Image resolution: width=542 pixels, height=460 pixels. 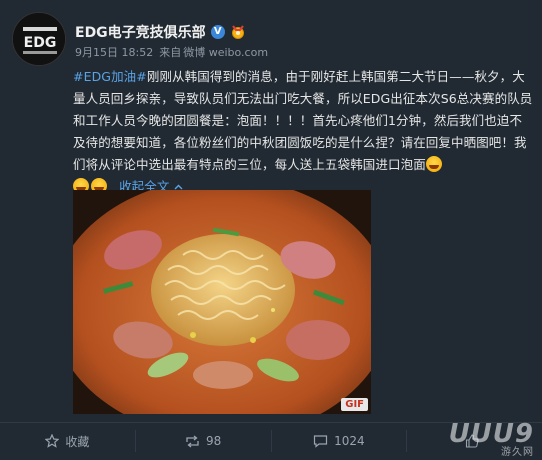 What do you see at coordinates (52, 441) in the screenshot?
I see `star-icon` at bounding box center [52, 441].